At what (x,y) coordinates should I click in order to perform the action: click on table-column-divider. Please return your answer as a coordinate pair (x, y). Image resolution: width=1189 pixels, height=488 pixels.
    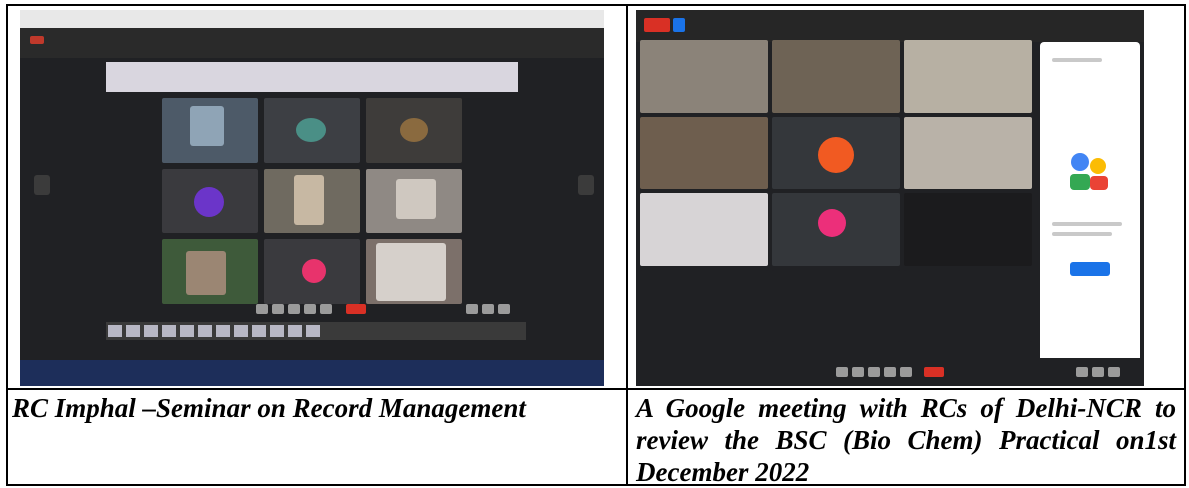
    Looking at the image, I should click on (627, 245).